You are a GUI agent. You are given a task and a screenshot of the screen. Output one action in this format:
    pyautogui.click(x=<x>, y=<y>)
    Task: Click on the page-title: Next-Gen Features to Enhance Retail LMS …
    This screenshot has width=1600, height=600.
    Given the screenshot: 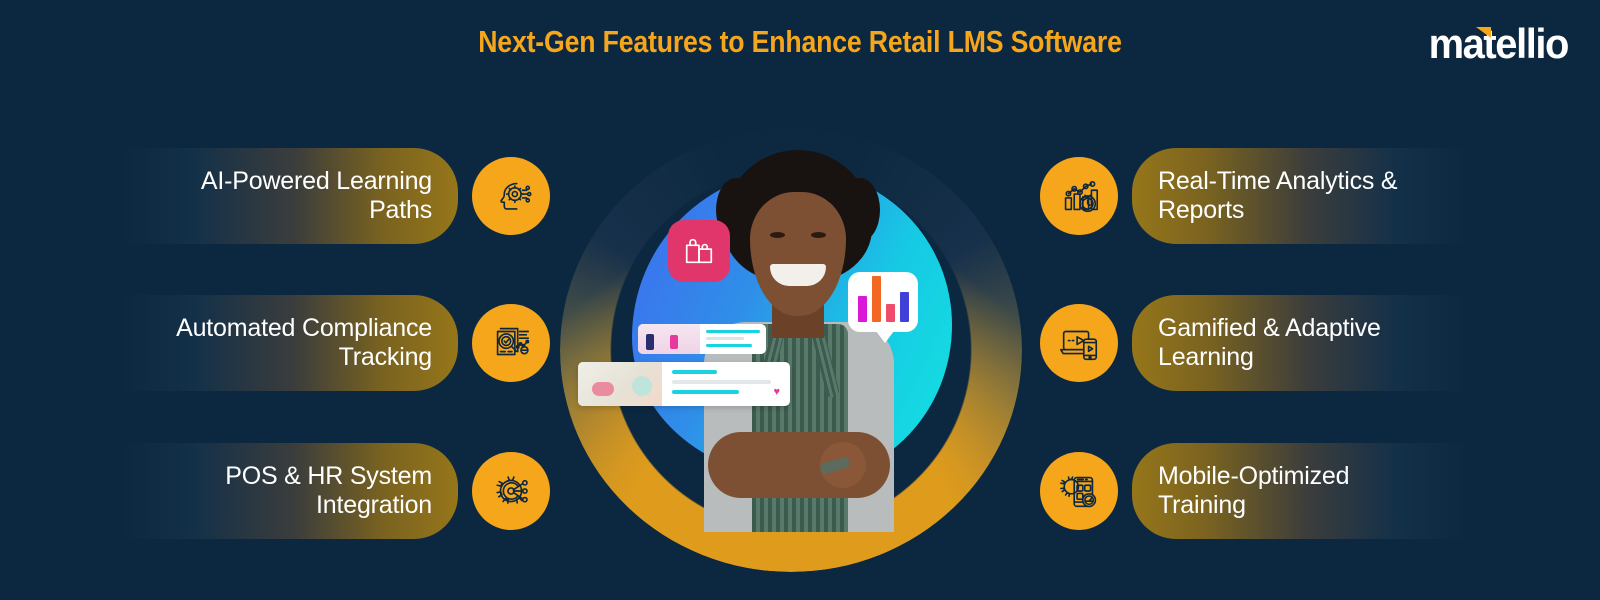 What is the action you would take?
    pyautogui.click(x=800, y=41)
    